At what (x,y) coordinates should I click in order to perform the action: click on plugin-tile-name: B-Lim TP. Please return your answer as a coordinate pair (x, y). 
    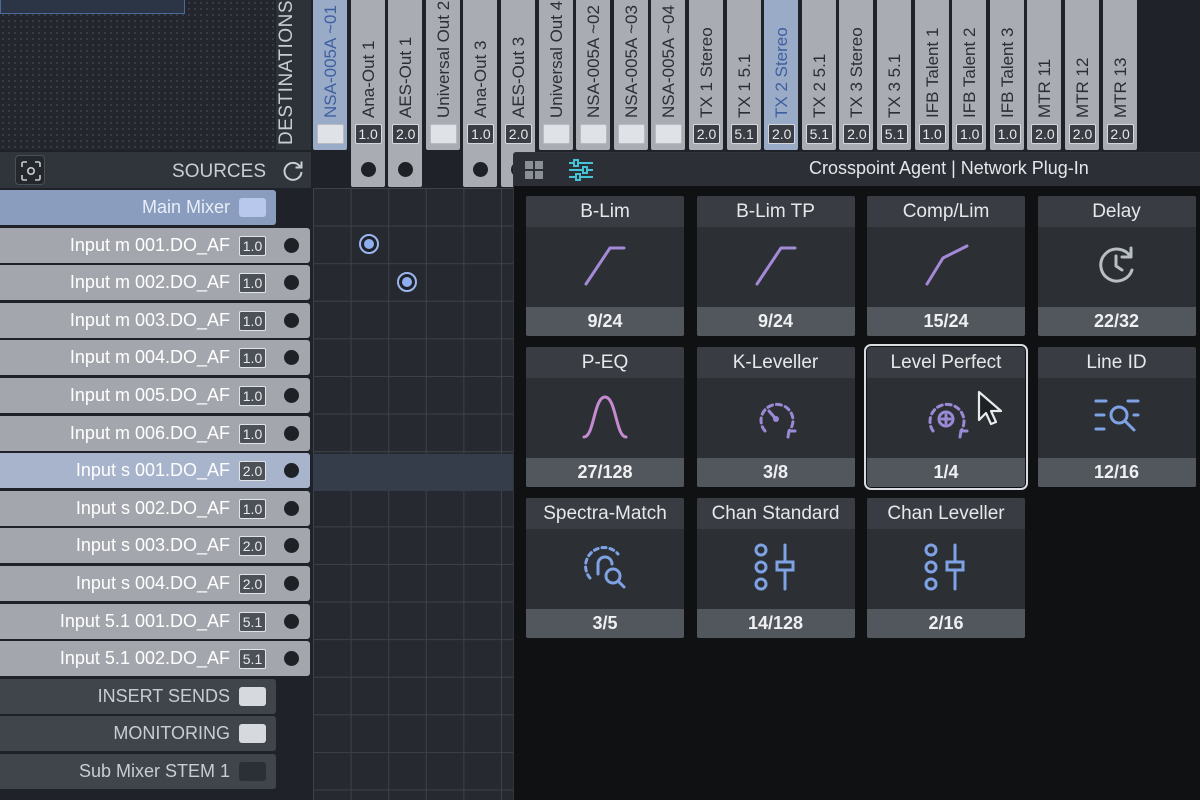
    Looking at the image, I should click on (775, 211).